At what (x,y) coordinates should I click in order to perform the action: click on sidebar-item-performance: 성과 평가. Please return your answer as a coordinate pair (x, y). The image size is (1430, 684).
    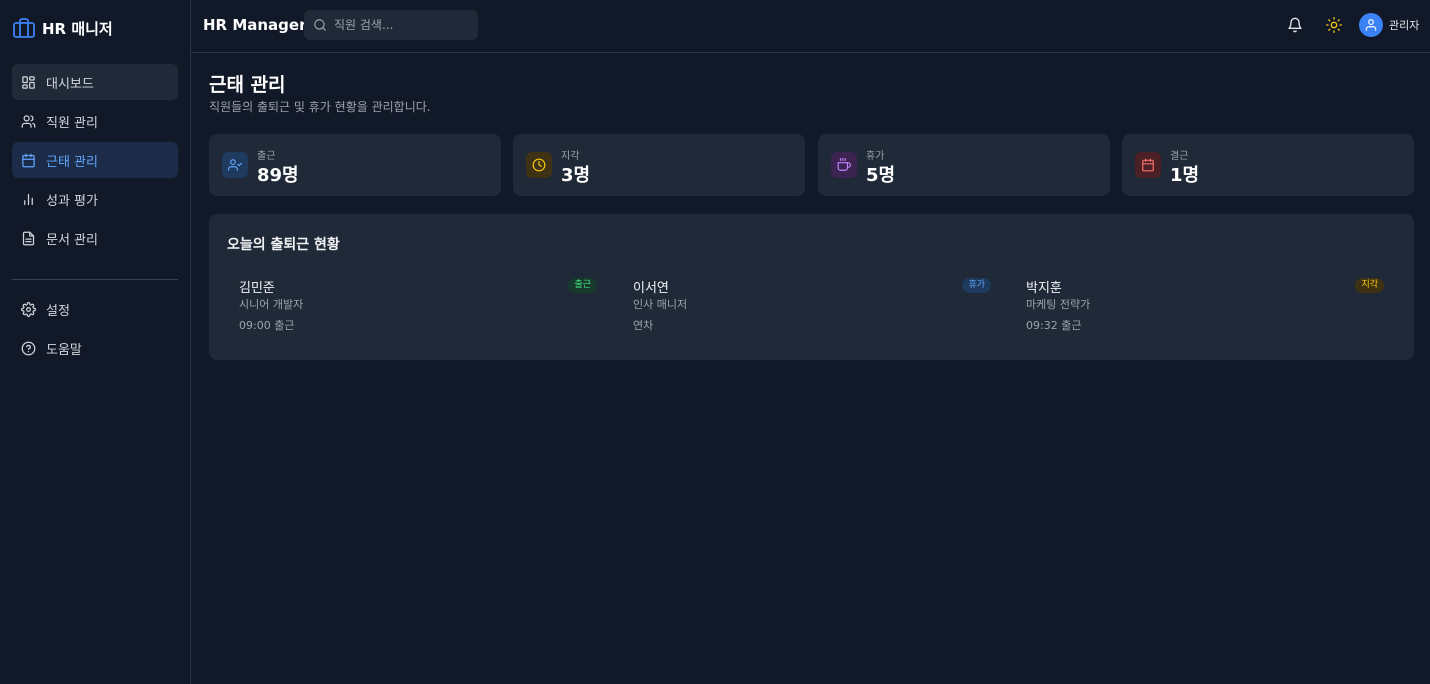
    Looking at the image, I should click on (95, 199).